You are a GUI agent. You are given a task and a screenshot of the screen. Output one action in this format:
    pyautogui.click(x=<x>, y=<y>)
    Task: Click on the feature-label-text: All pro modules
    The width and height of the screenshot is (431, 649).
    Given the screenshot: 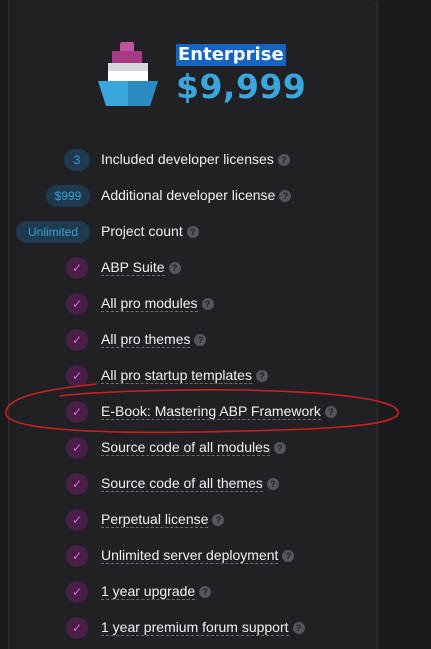 What is the action you would take?
    pyautogui.click(x=149, y=303)
    